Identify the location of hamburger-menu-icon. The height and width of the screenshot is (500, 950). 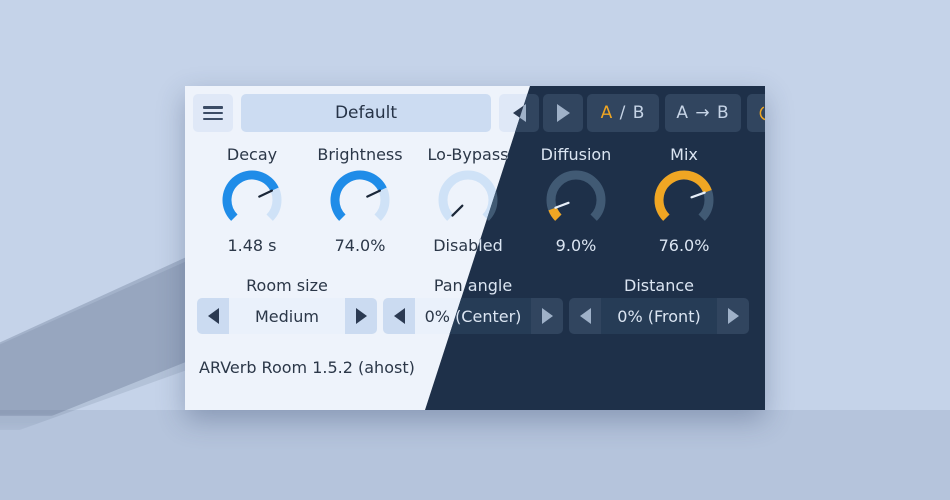
(213, 113).